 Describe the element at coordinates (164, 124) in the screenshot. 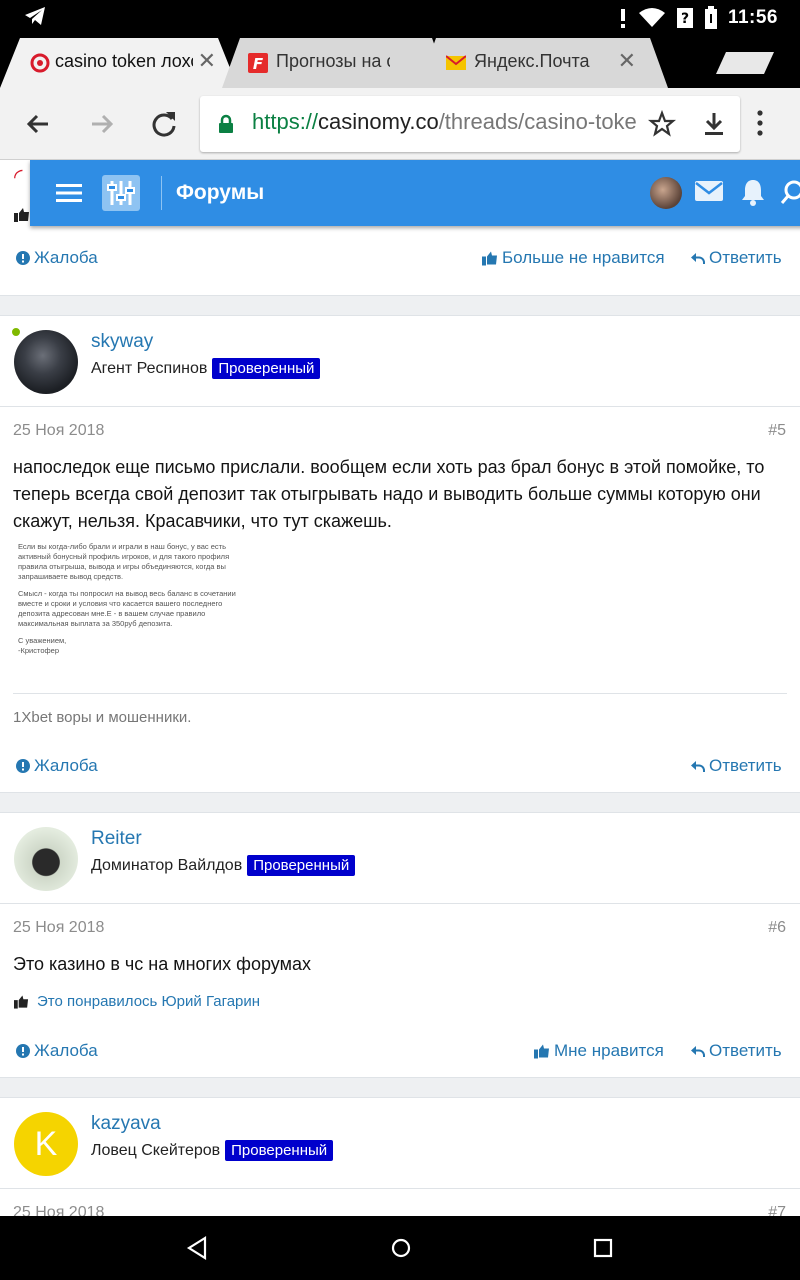

I see `reload-icon` at that location.